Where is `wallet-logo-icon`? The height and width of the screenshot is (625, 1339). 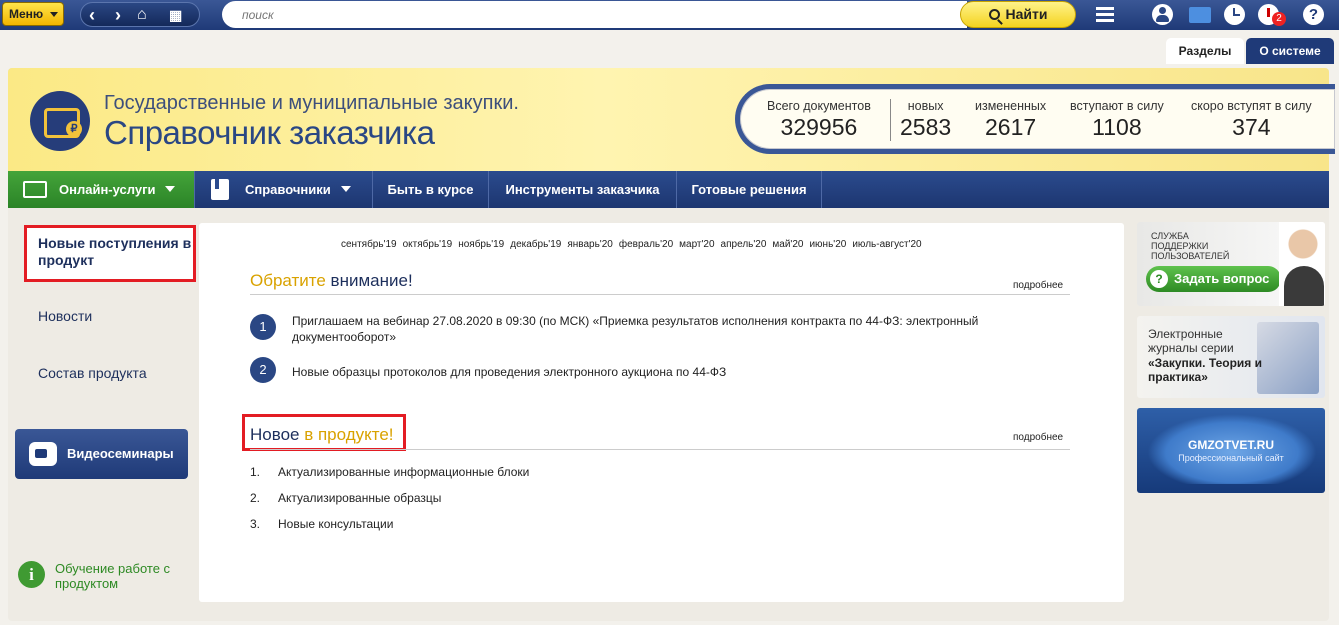 wallet-logo-icon is located at coordinates (60, 121).